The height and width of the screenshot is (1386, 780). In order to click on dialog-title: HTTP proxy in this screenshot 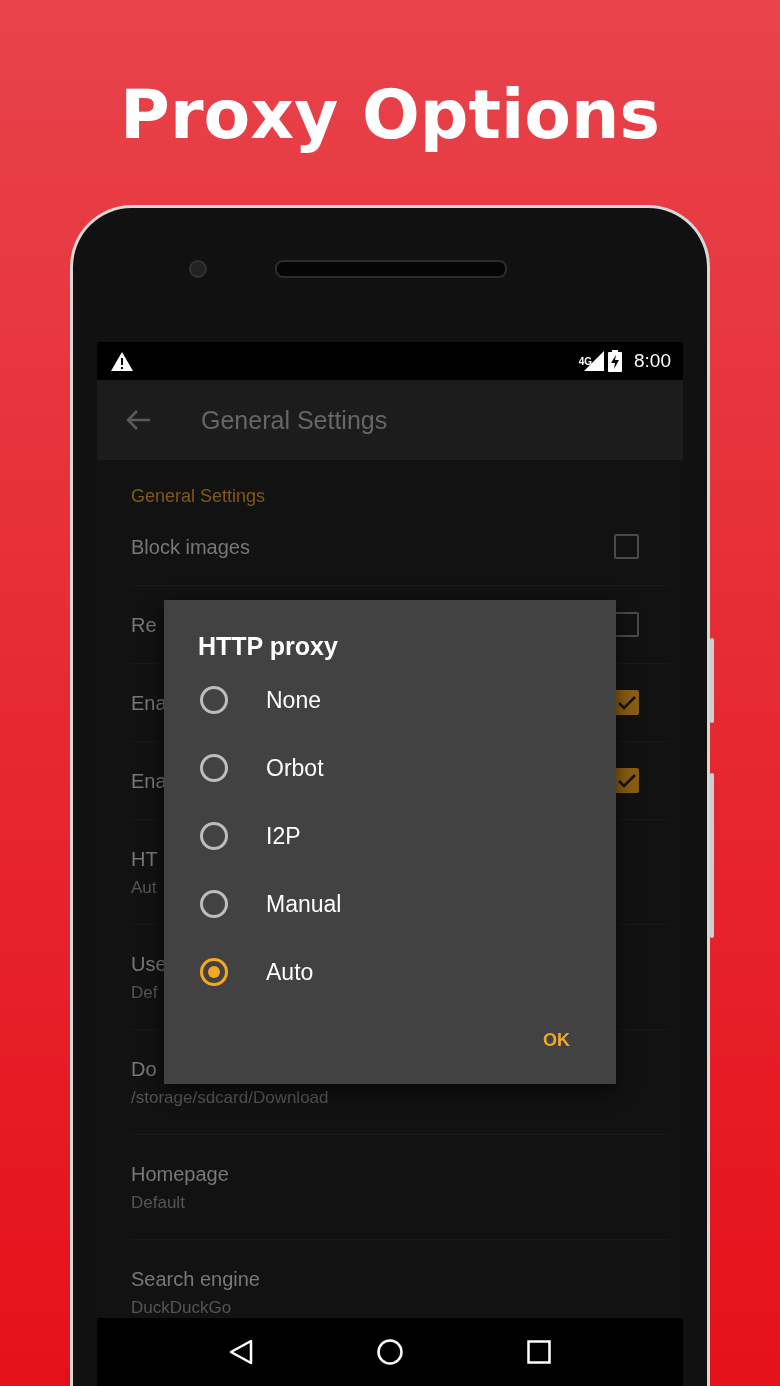, I will do `click(268, 646)`.